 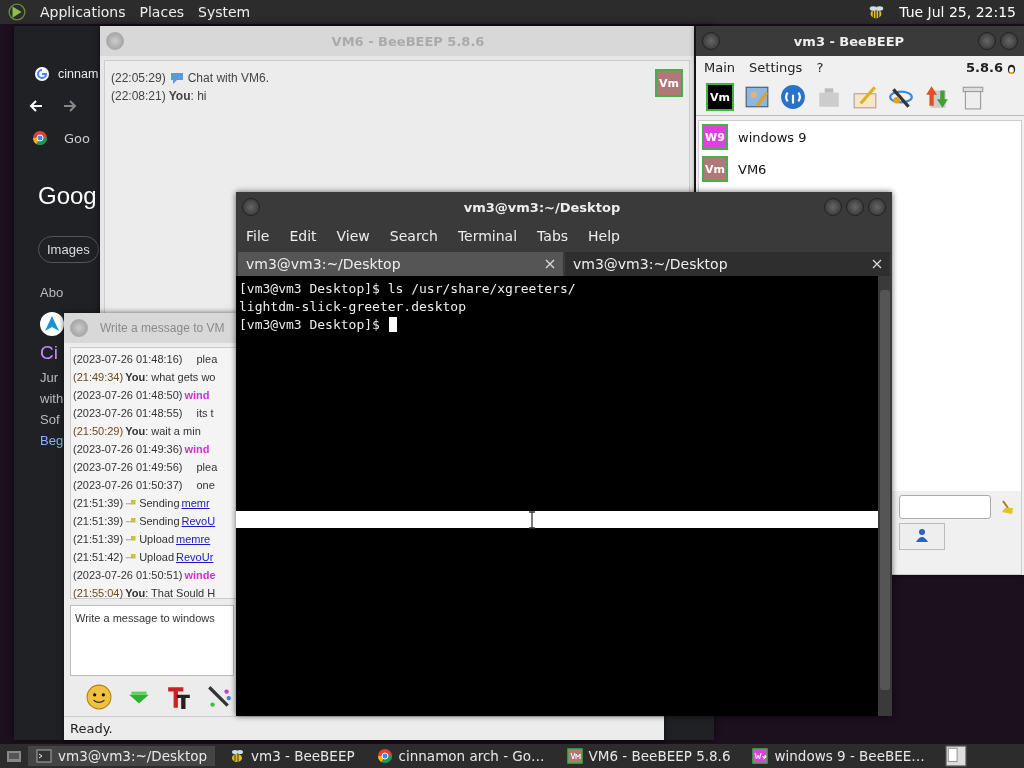 What do you see at coordinates (67, 195) in the screenshot?
I see `search-logo: Goog` at bounding box center [67, 195].